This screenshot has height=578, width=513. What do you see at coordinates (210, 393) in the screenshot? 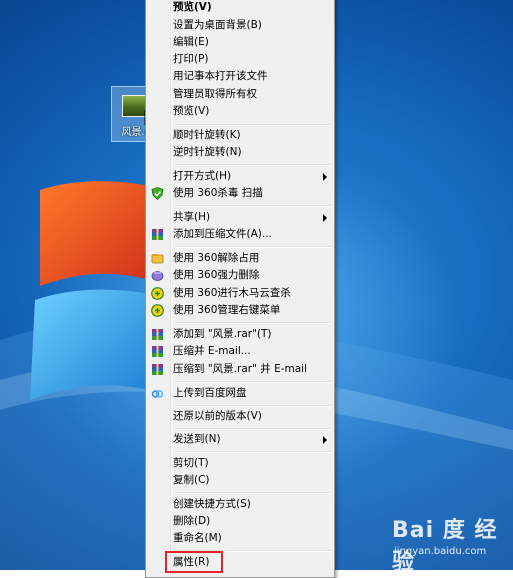
I see `menu-item-label: 上传到百度网盘` at bounding box center [210, 393].